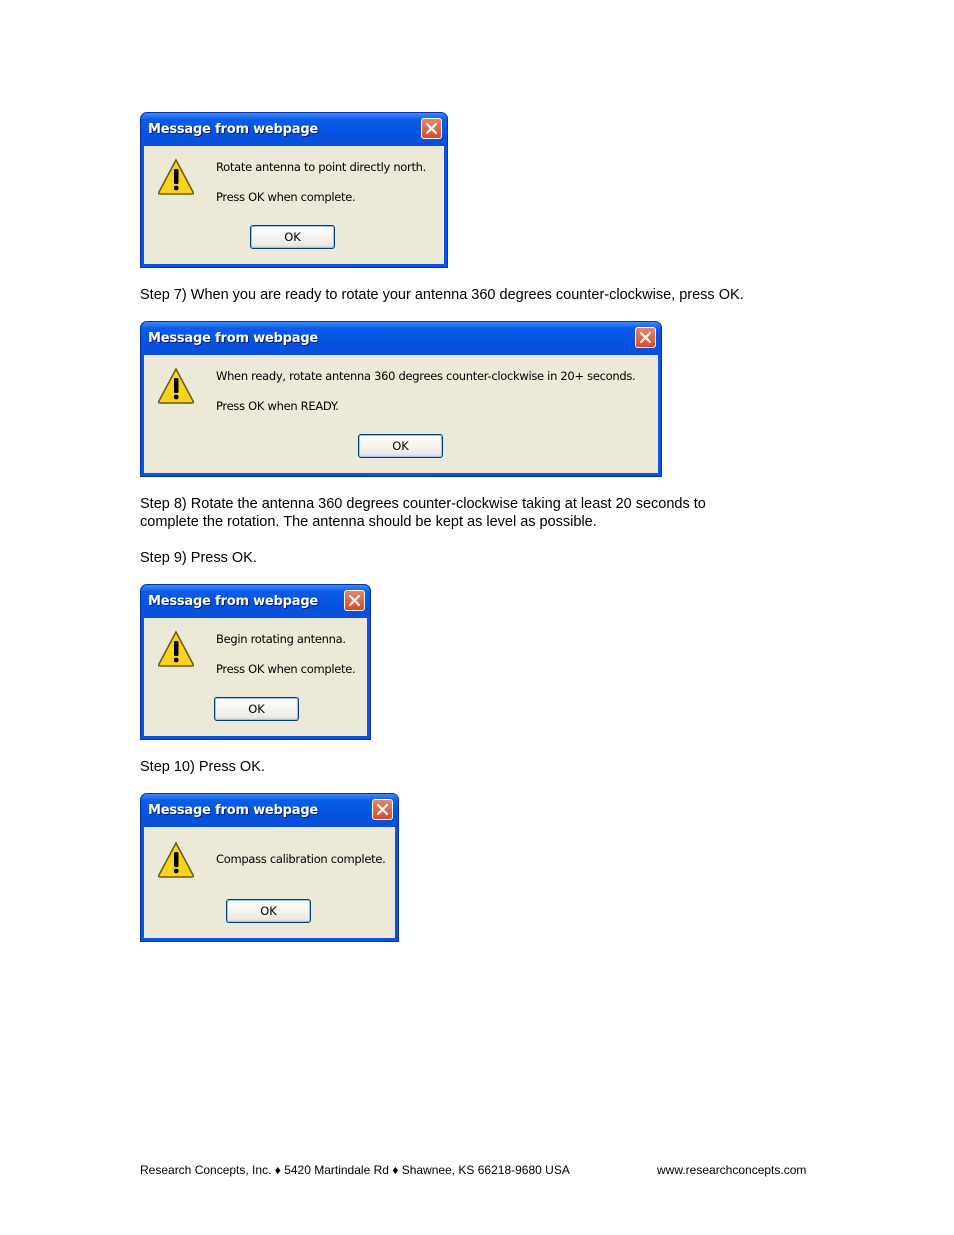  I want to click on step-10-text: Step 10) Press OK., so click(202, 767).